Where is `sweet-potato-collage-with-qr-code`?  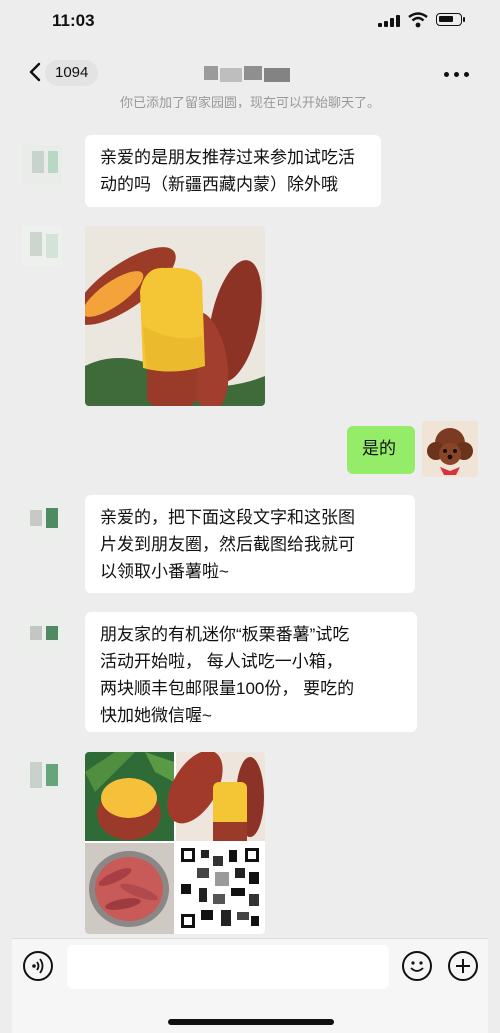 sweet-potato-collage-with-qr-code is located at coordinates (175, 843).